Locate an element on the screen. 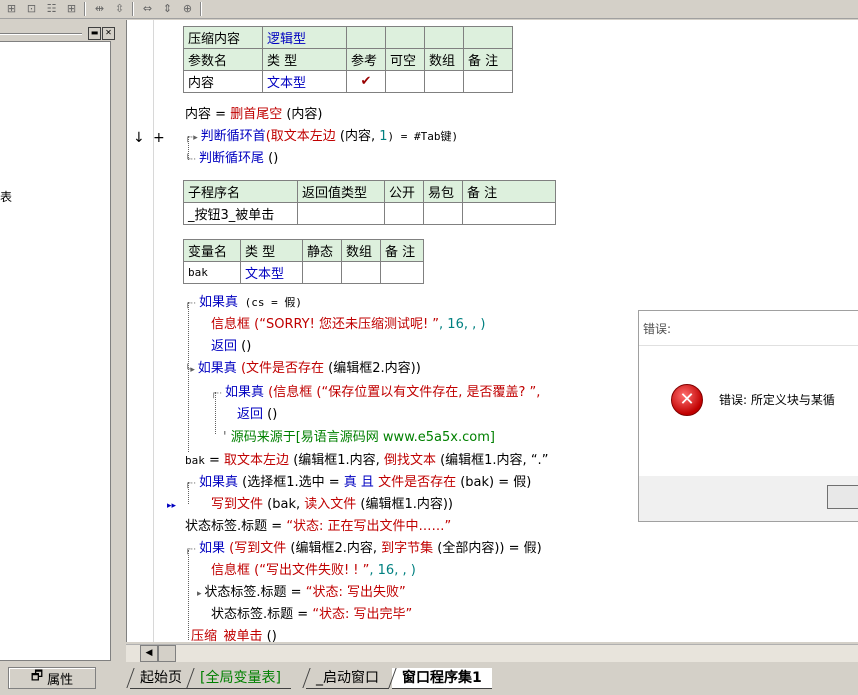  param-table: 压缩内容 逻辑型 参数名 类 型 参考 可空 数组 备 注 内容 文本型 ✔ is located at coordinates (348, 59).